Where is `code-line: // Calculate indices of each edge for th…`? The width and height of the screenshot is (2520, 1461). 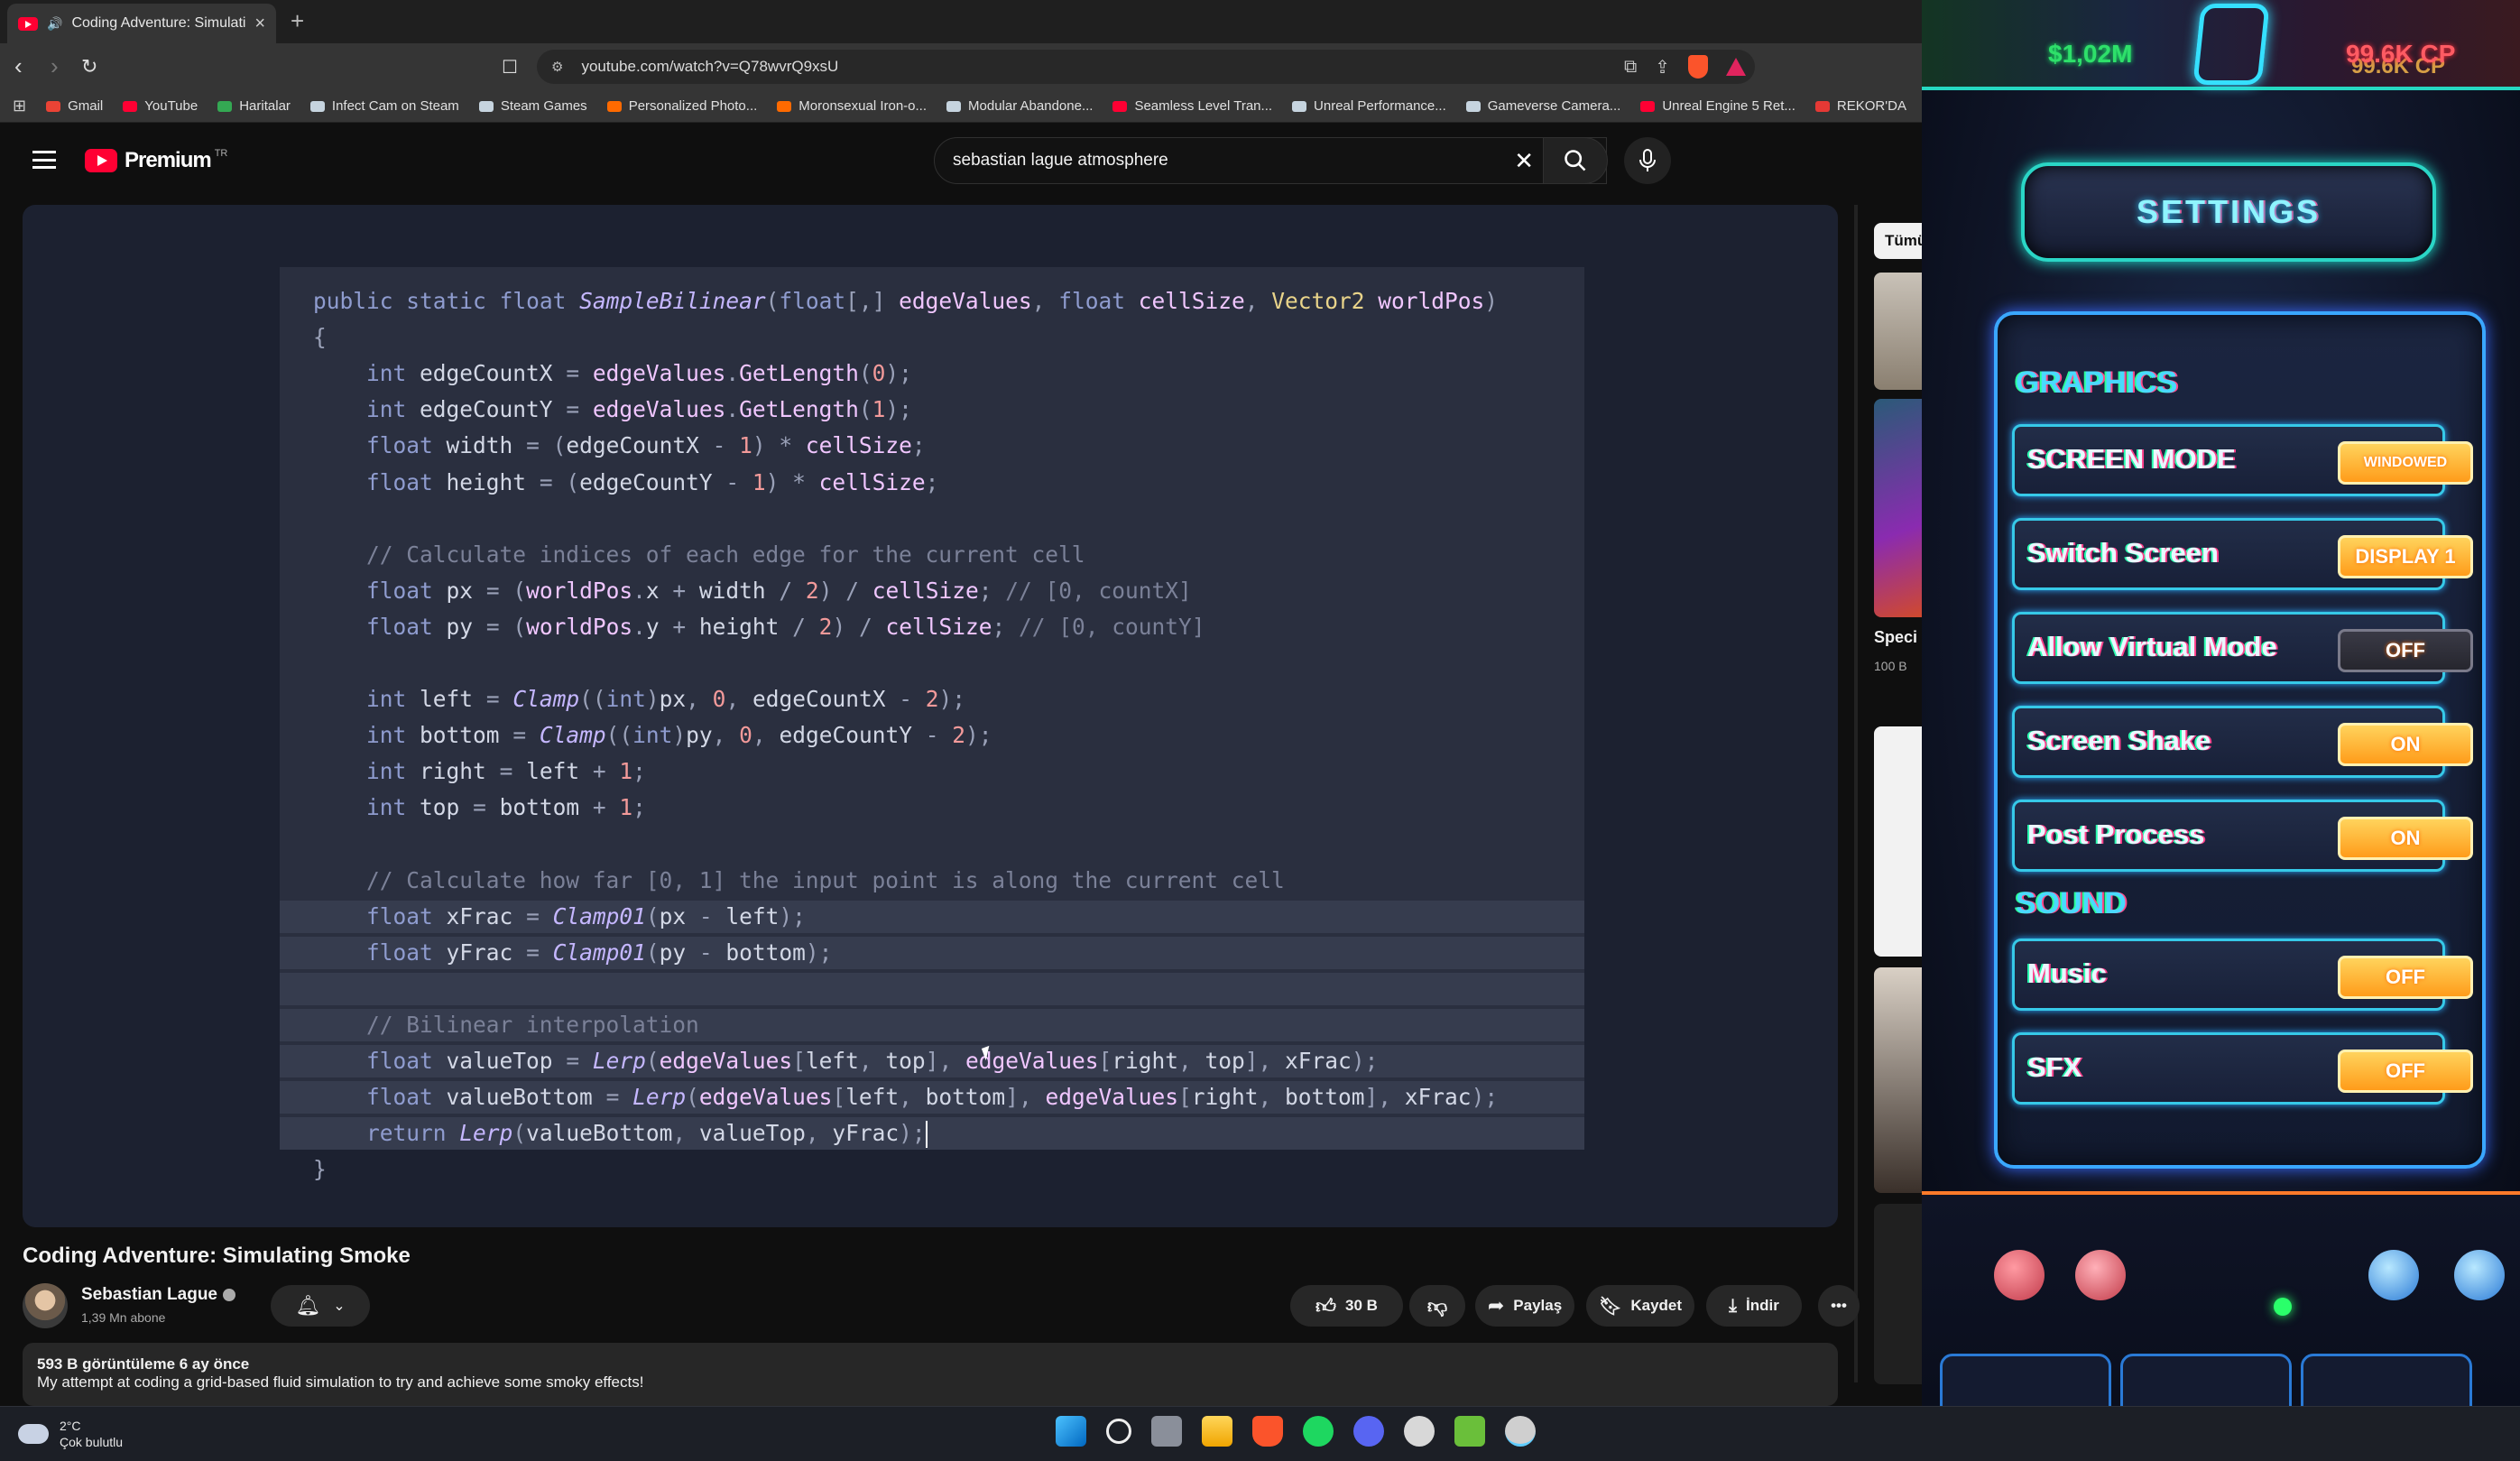
code-line: // Calculate indices of each edge for th… is located at coordinates (725, 554).